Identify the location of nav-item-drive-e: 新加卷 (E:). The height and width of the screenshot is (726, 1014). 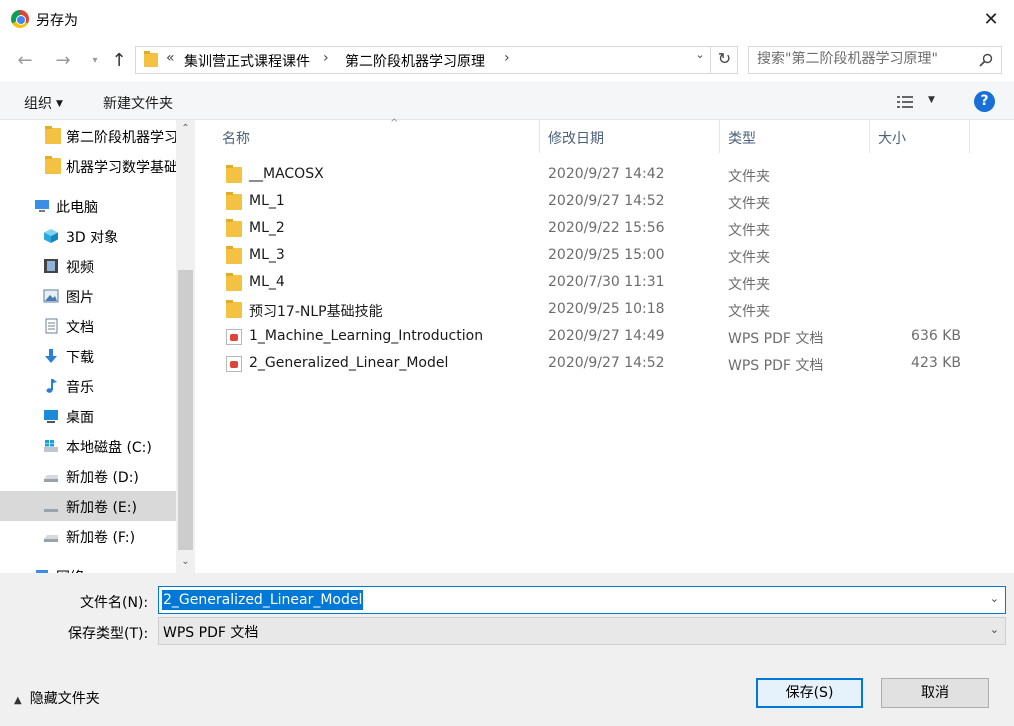
(88, 506).